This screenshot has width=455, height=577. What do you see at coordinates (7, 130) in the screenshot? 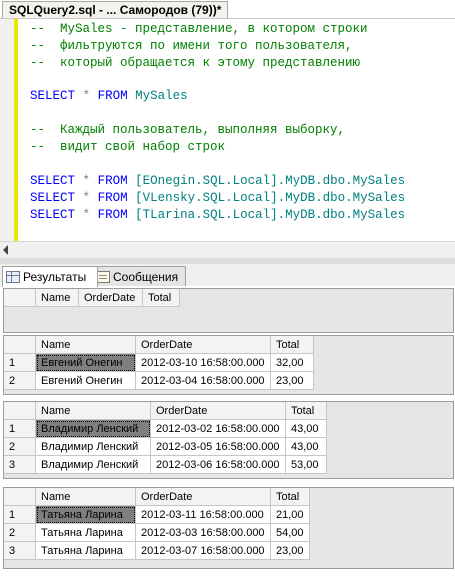
I see `editor-gutter` at bounding box center [7, 130].